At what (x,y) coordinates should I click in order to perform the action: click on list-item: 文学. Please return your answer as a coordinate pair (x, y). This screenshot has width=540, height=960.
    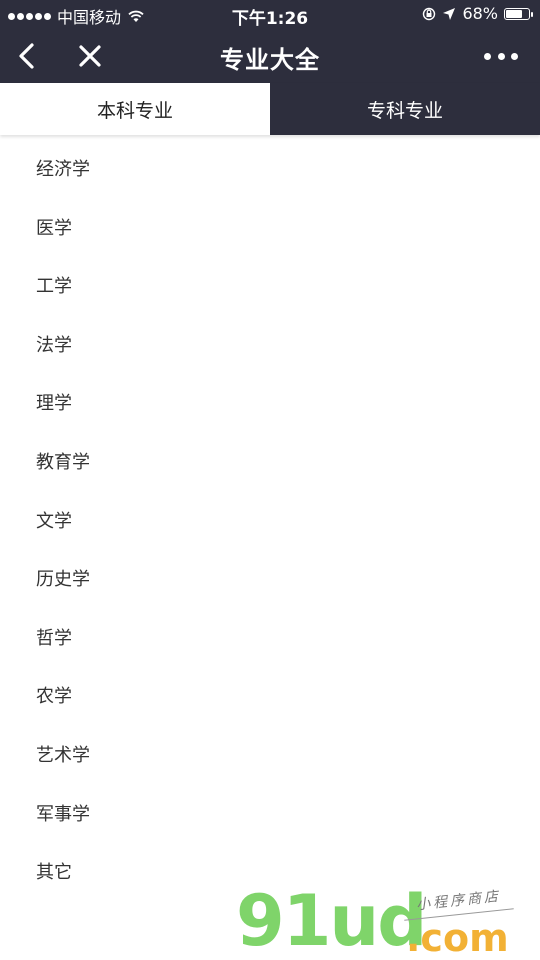
    Looking at the image, I should click on (270, 522).